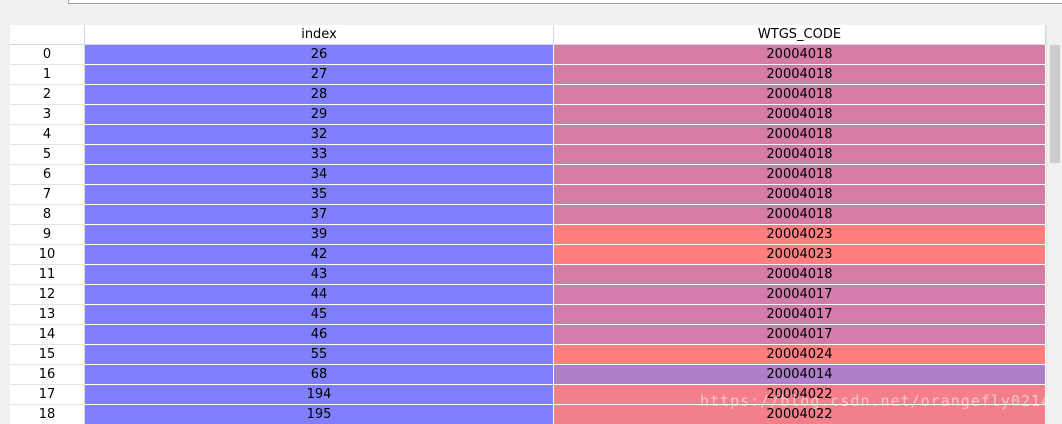 The image size is (1062, 424). I want to click on scrollbar-thumb, so click(1055, 104).